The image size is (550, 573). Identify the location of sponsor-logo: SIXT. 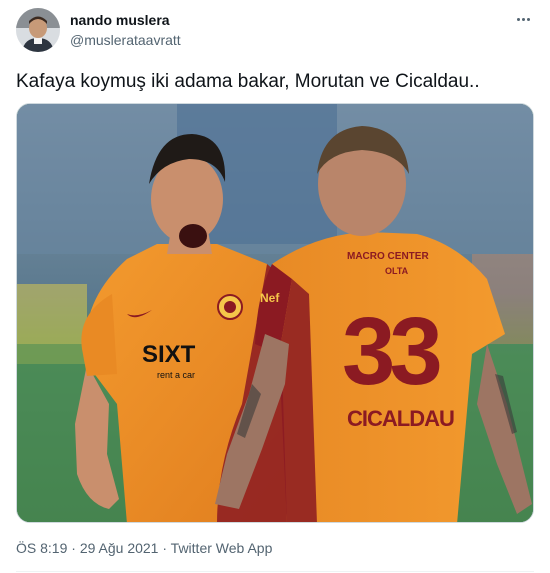
(169, 354).